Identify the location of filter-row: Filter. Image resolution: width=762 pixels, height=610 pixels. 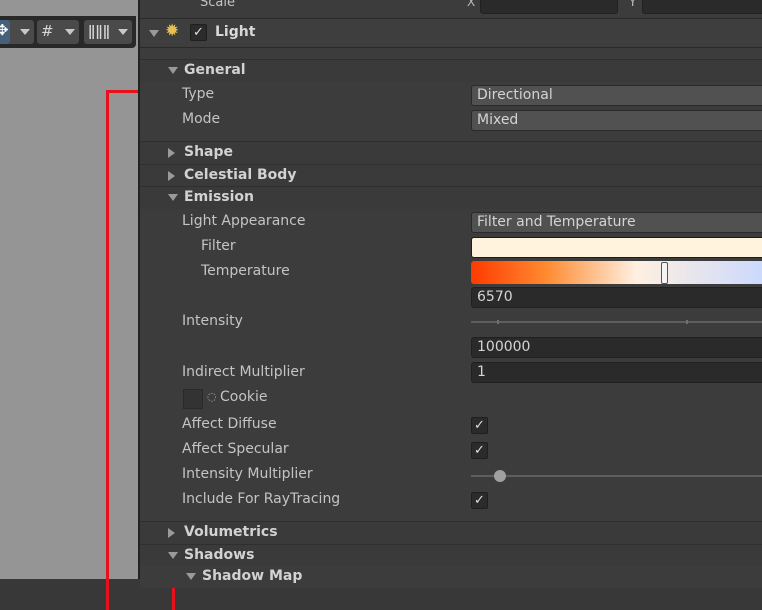
(451, 247).